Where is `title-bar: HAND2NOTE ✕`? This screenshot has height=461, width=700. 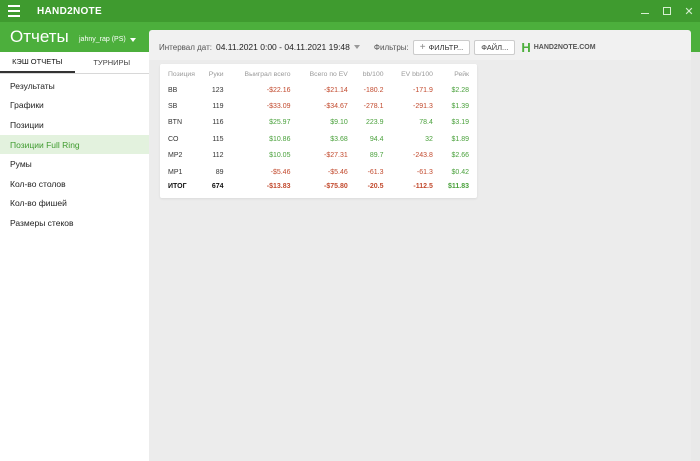 title-bar: HAND2NOTE ✕ is located at coordinates (350, 11).